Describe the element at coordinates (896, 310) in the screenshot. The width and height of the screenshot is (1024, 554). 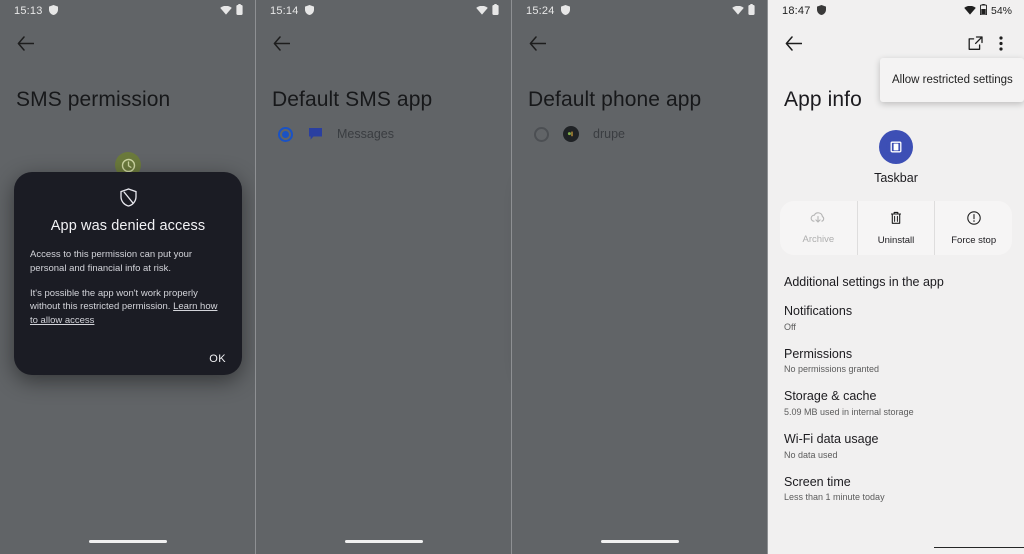
I see `setting-item-notifications: Notifications Off` at that location.